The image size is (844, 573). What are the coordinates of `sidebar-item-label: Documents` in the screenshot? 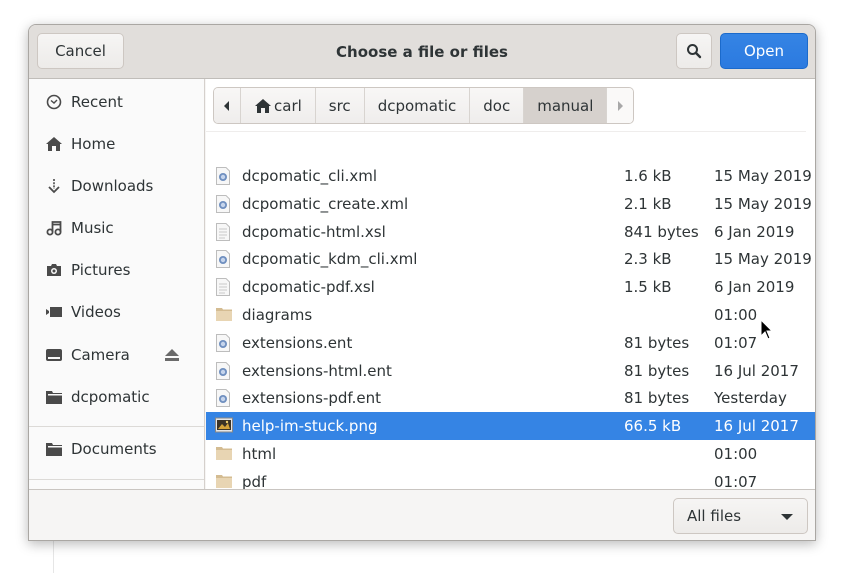 It's located at (114, 449).